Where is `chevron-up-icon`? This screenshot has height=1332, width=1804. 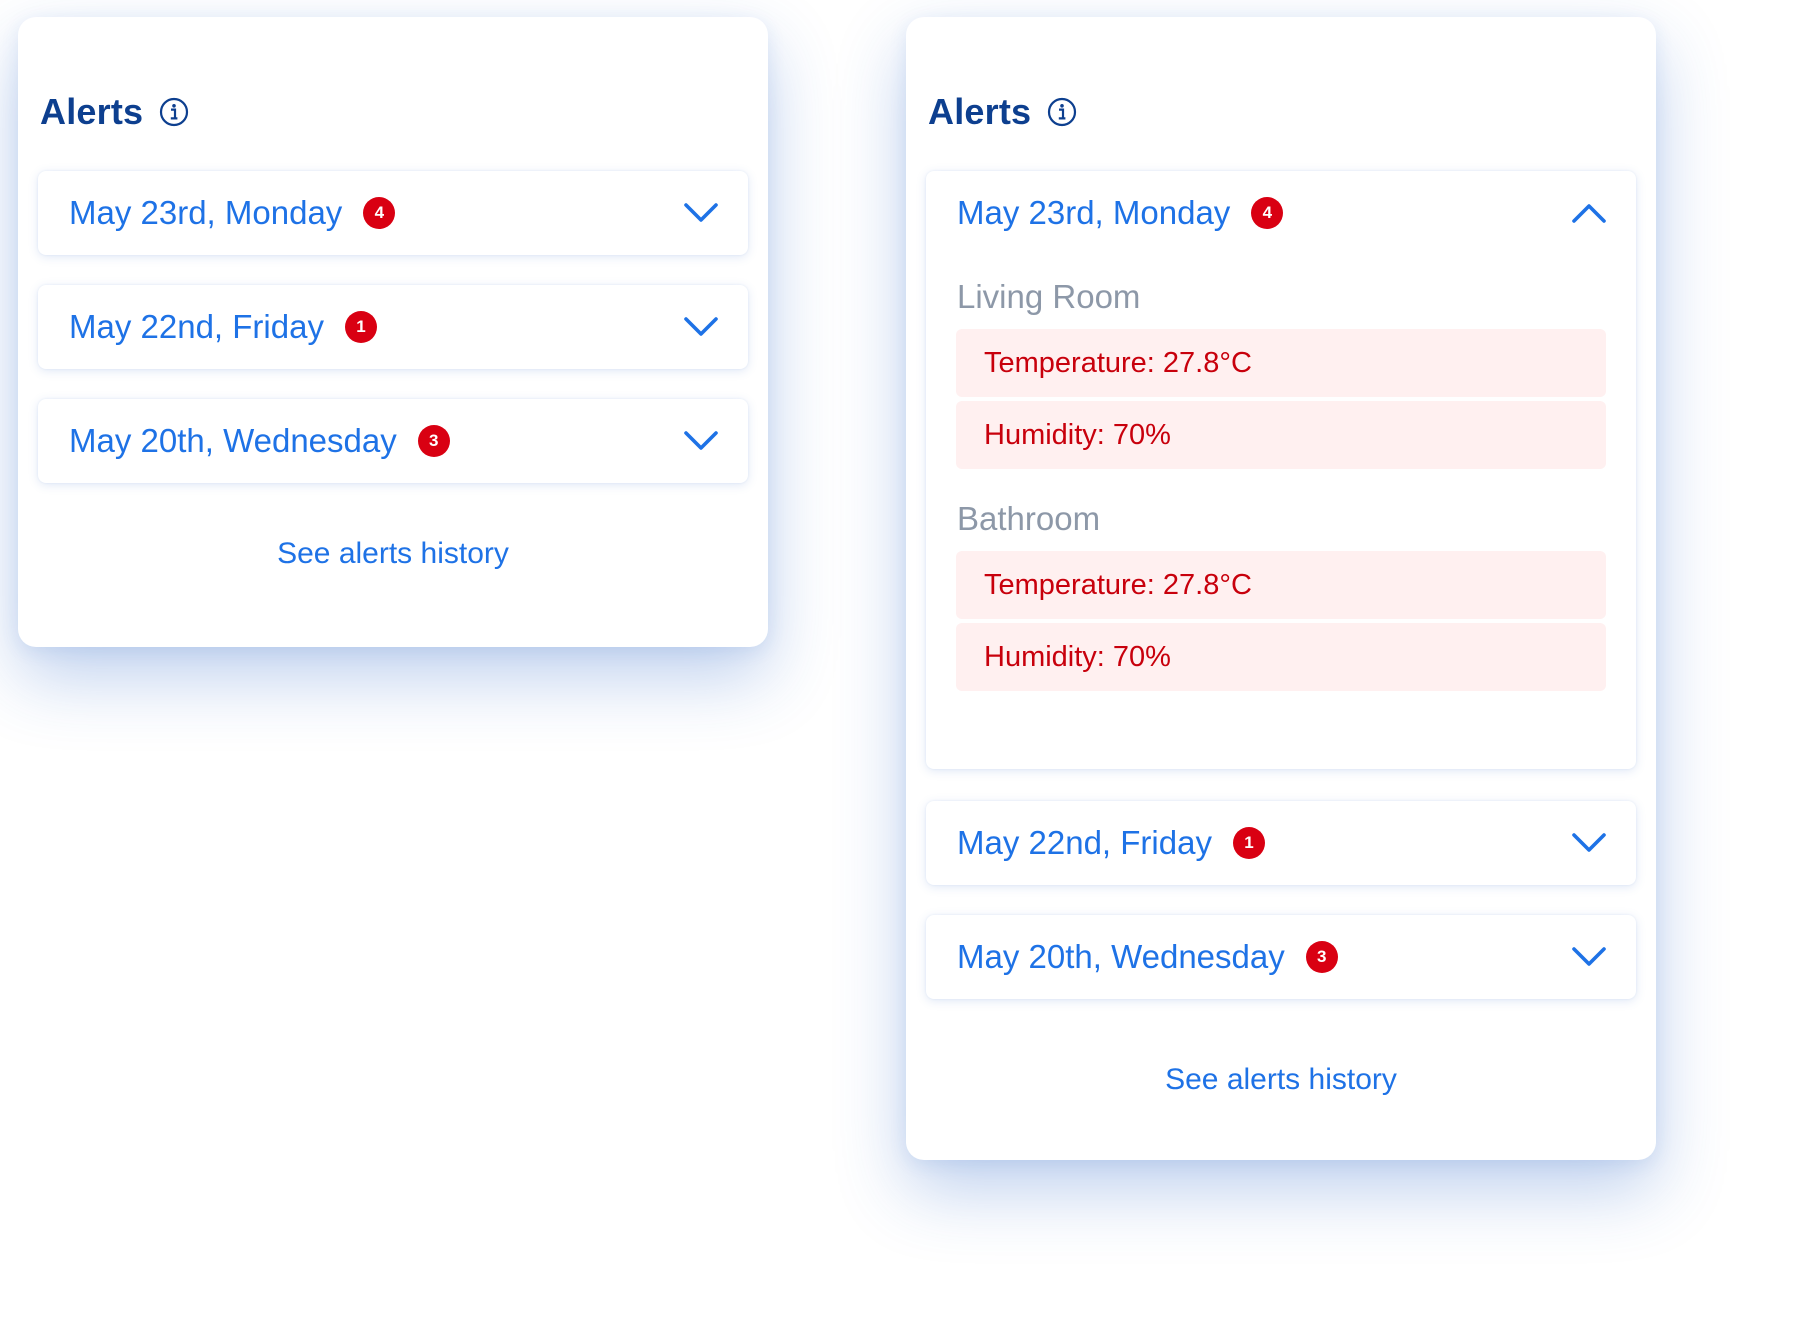 chevron-up-icon is located at coordinates (1589, 213).